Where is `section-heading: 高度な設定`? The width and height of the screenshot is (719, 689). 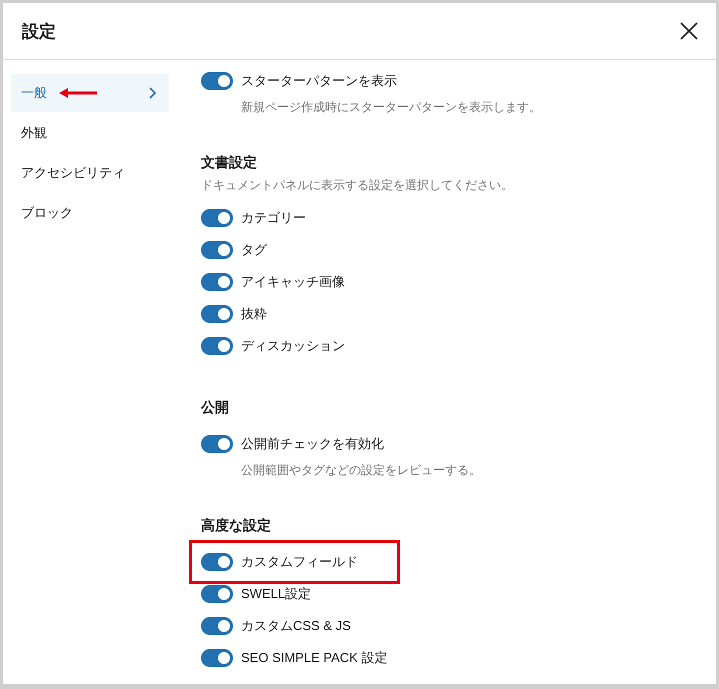
section-heading: 高度な設定 is located at coordinates (236, 525).